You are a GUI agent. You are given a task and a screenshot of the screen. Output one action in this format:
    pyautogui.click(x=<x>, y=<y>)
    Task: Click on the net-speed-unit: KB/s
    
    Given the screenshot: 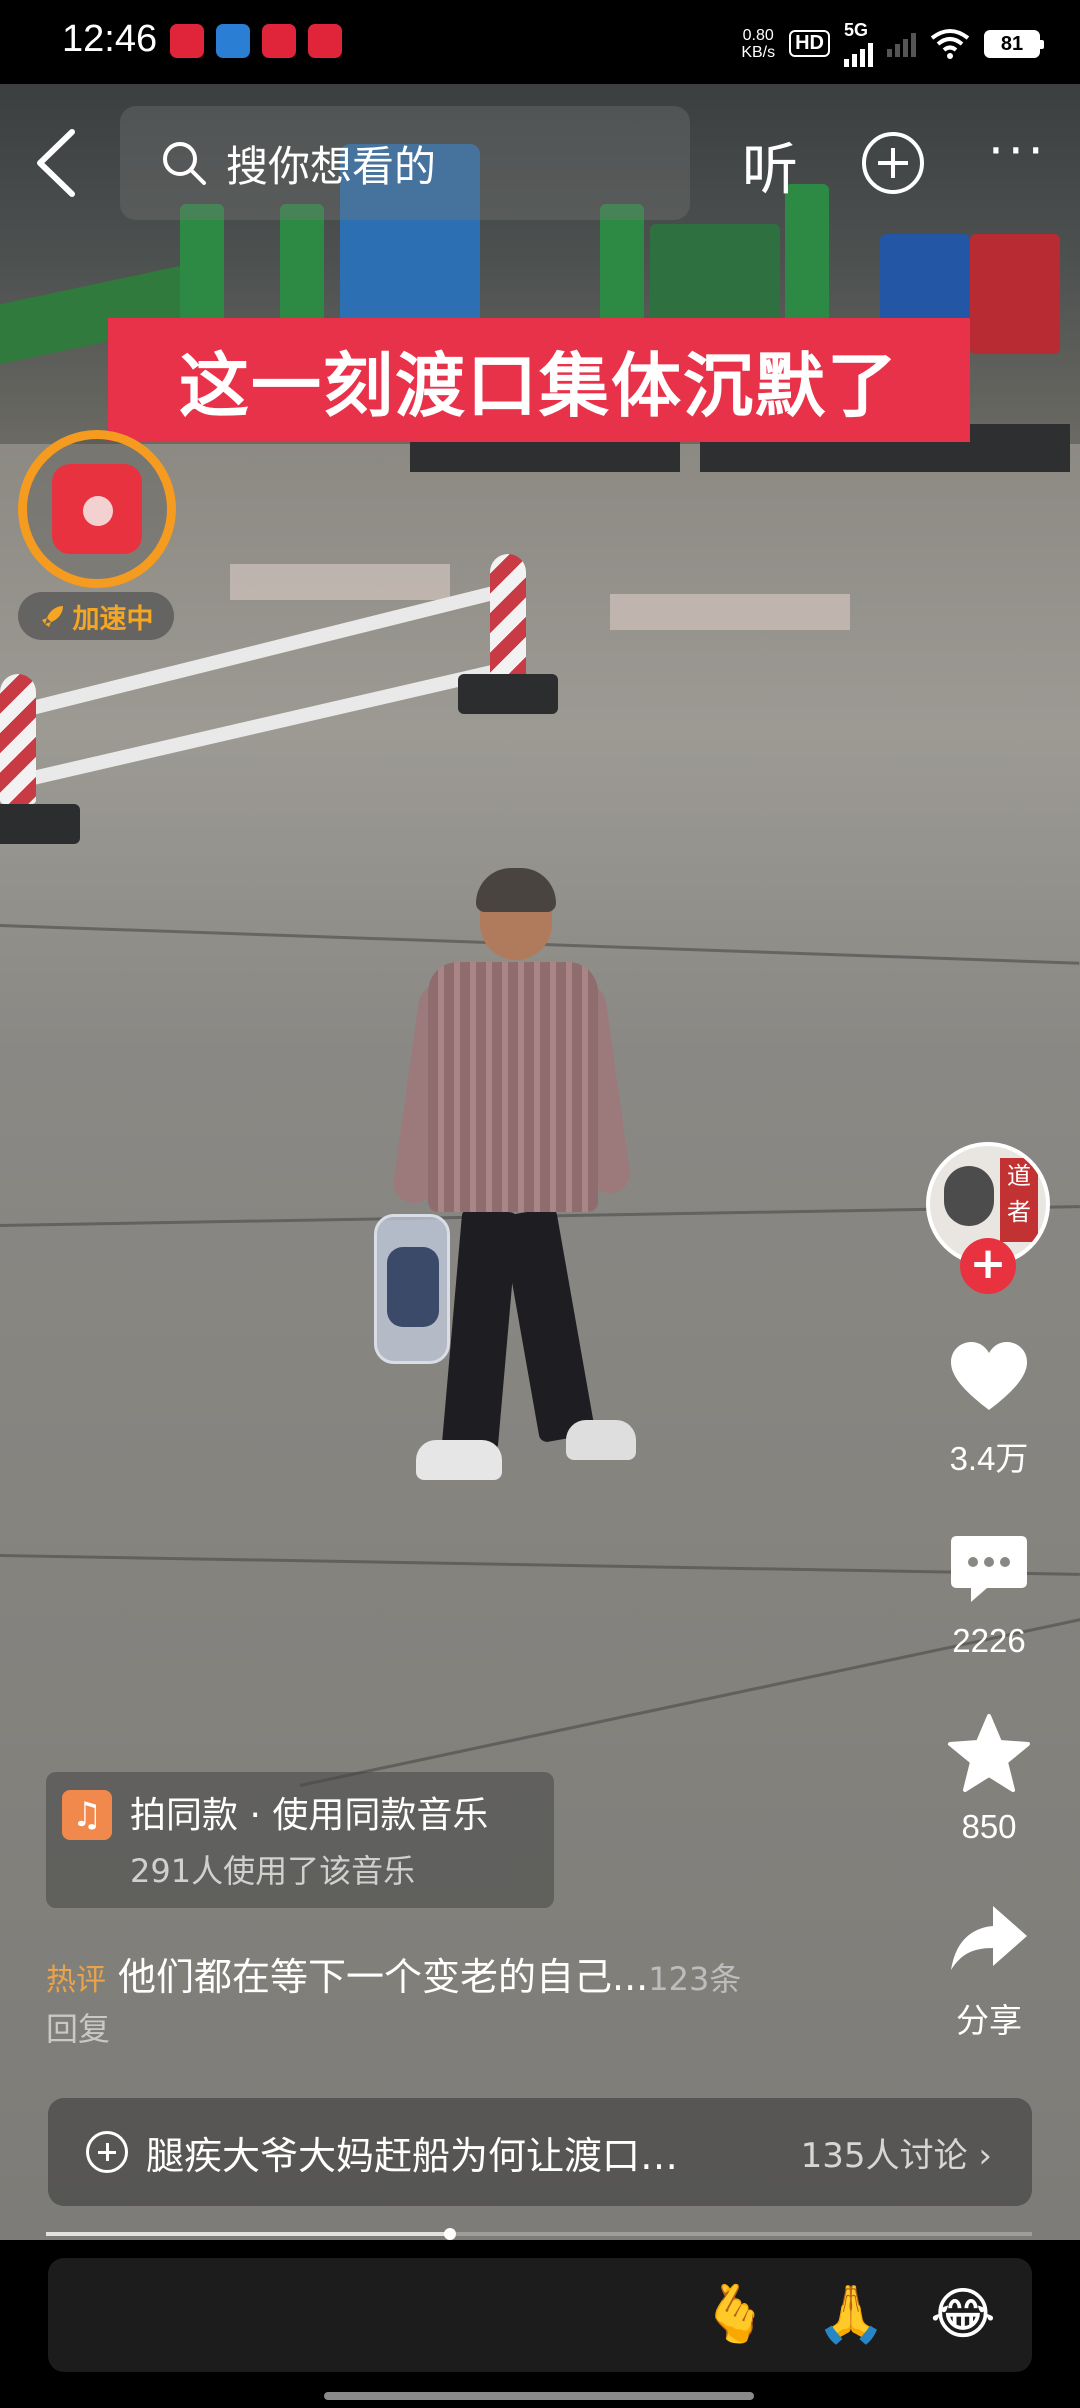 What is the action you would take?
    pyautogui.click(x=758, y=52)
    